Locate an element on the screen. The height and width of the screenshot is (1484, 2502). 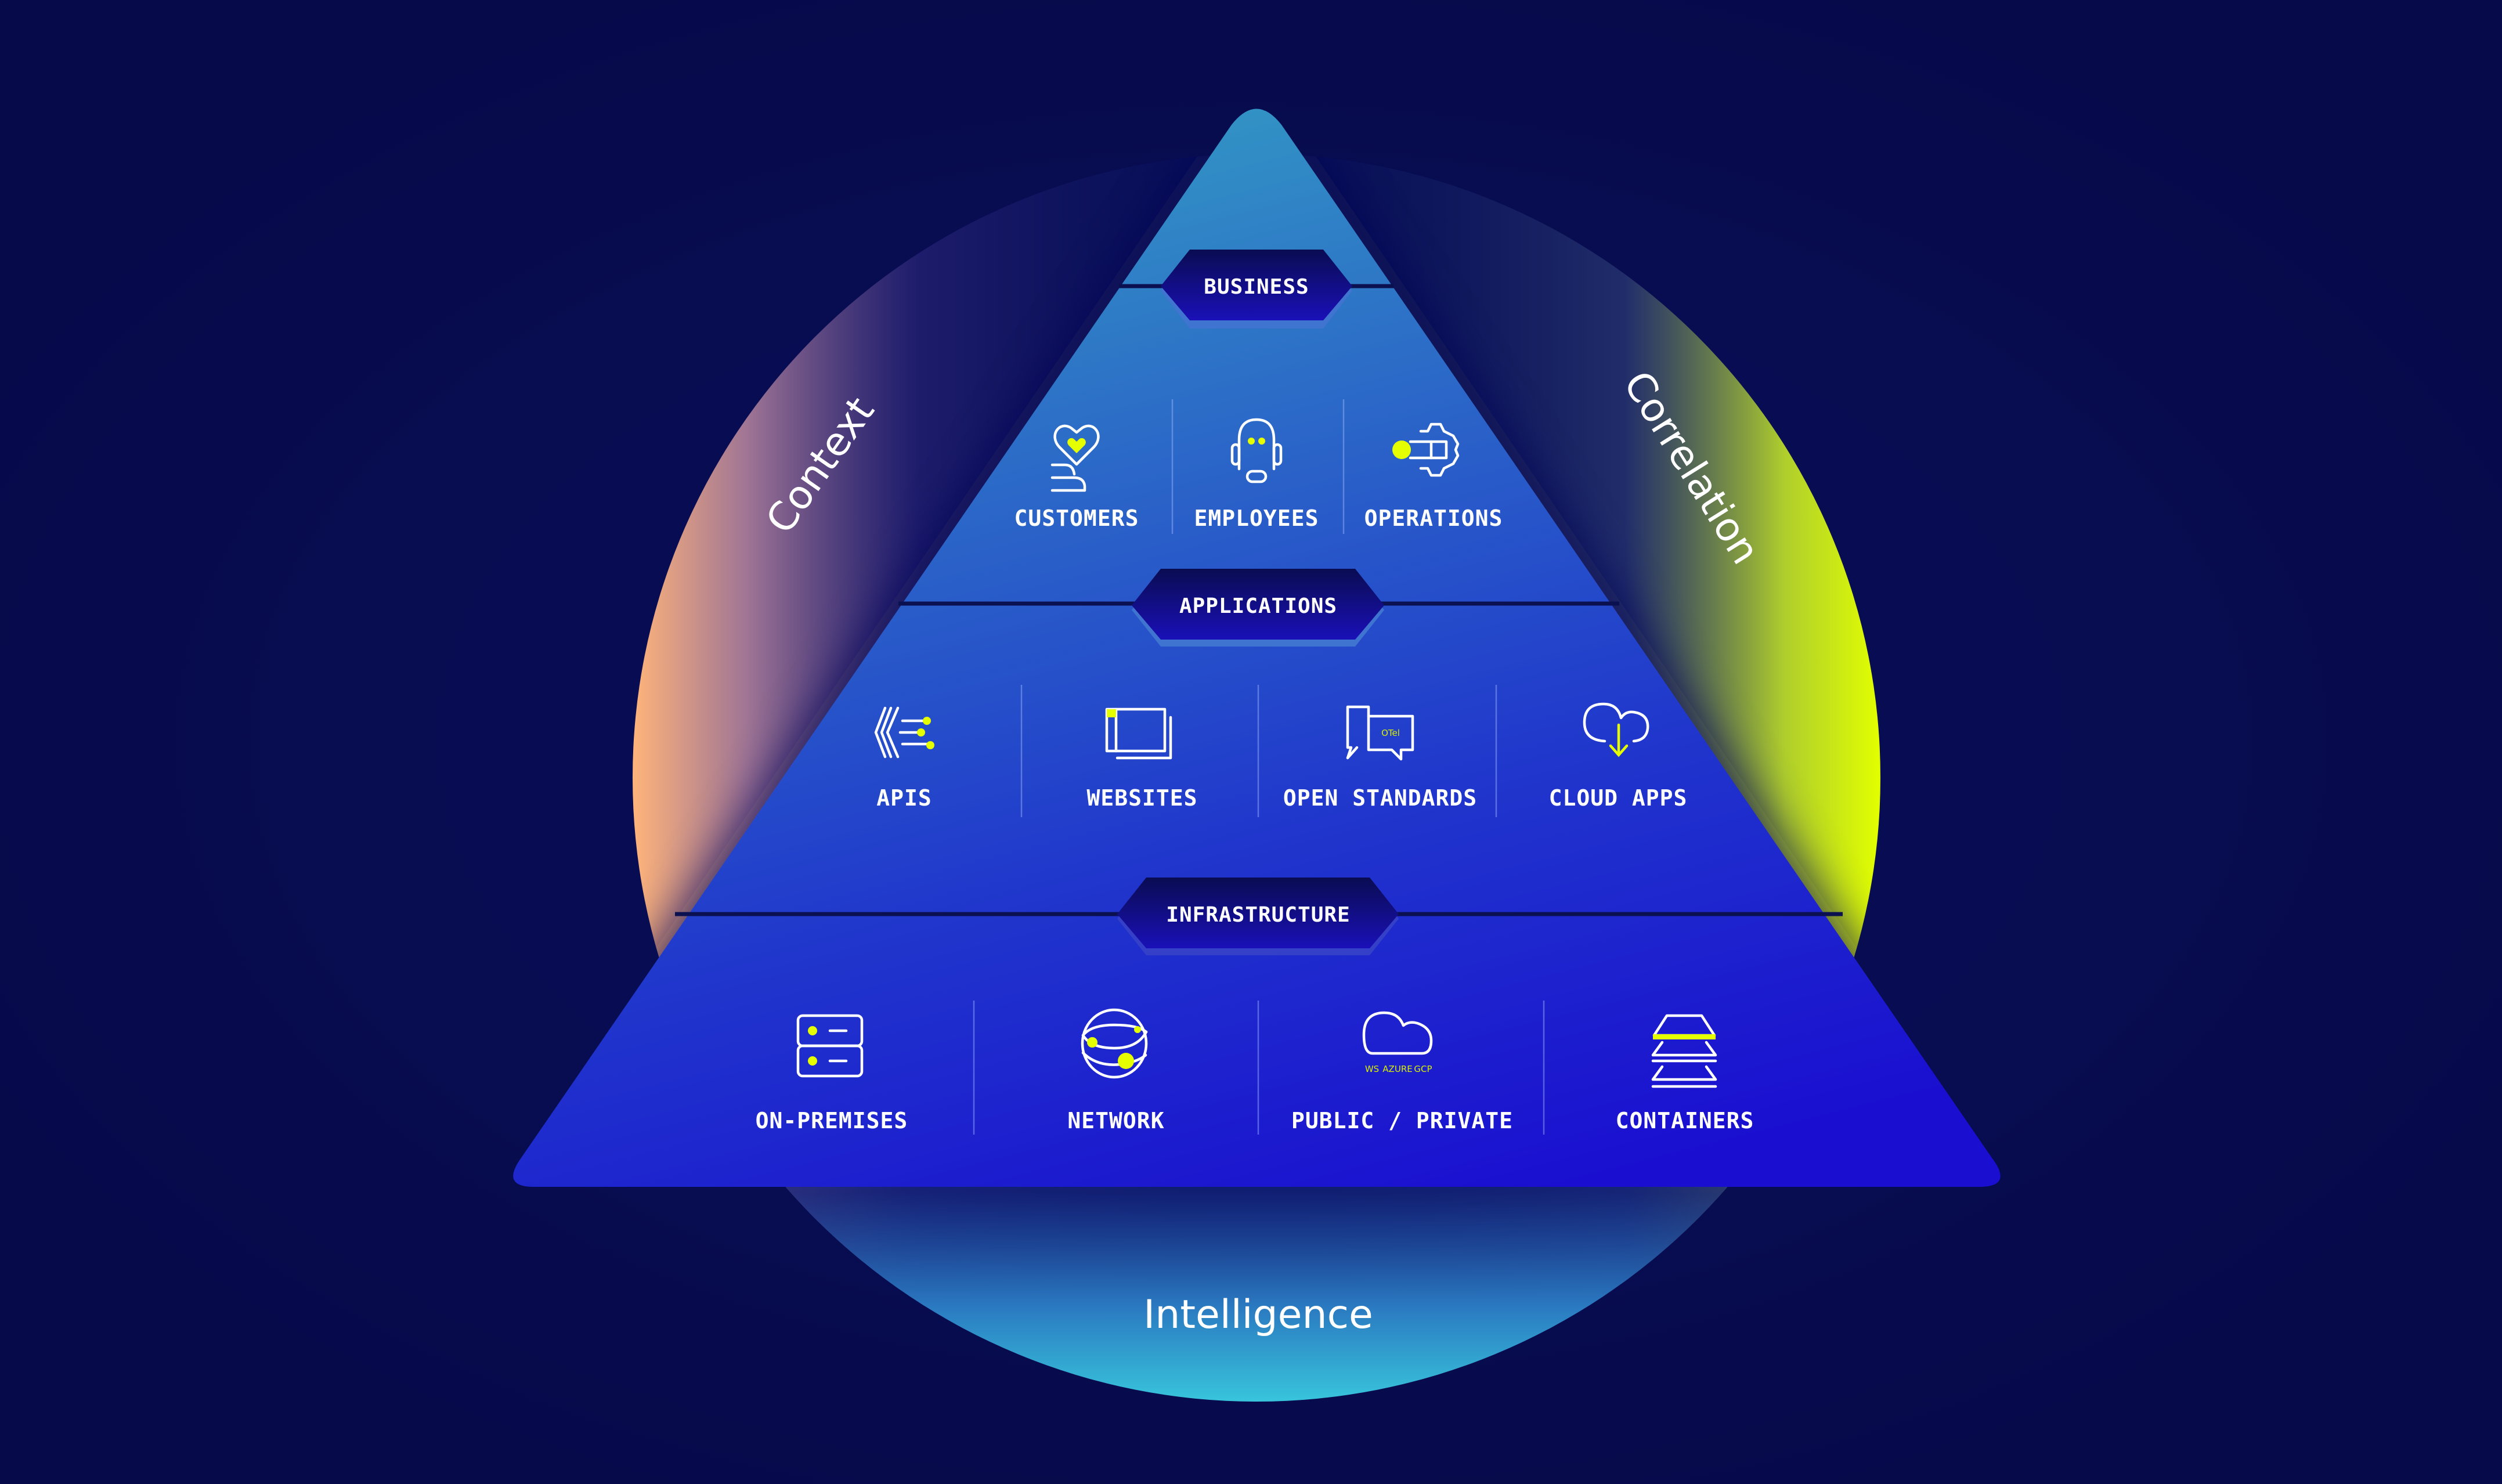
item-label: ON-PREMISES is located at coordinates (832, 1120).